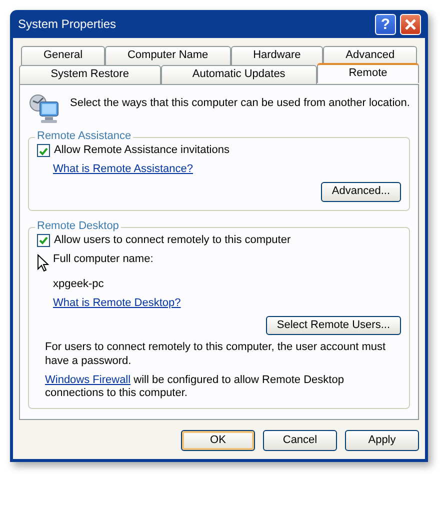 This screenshot has height=510, width=443. I want to click on cursor-icon, so click(43, 263).